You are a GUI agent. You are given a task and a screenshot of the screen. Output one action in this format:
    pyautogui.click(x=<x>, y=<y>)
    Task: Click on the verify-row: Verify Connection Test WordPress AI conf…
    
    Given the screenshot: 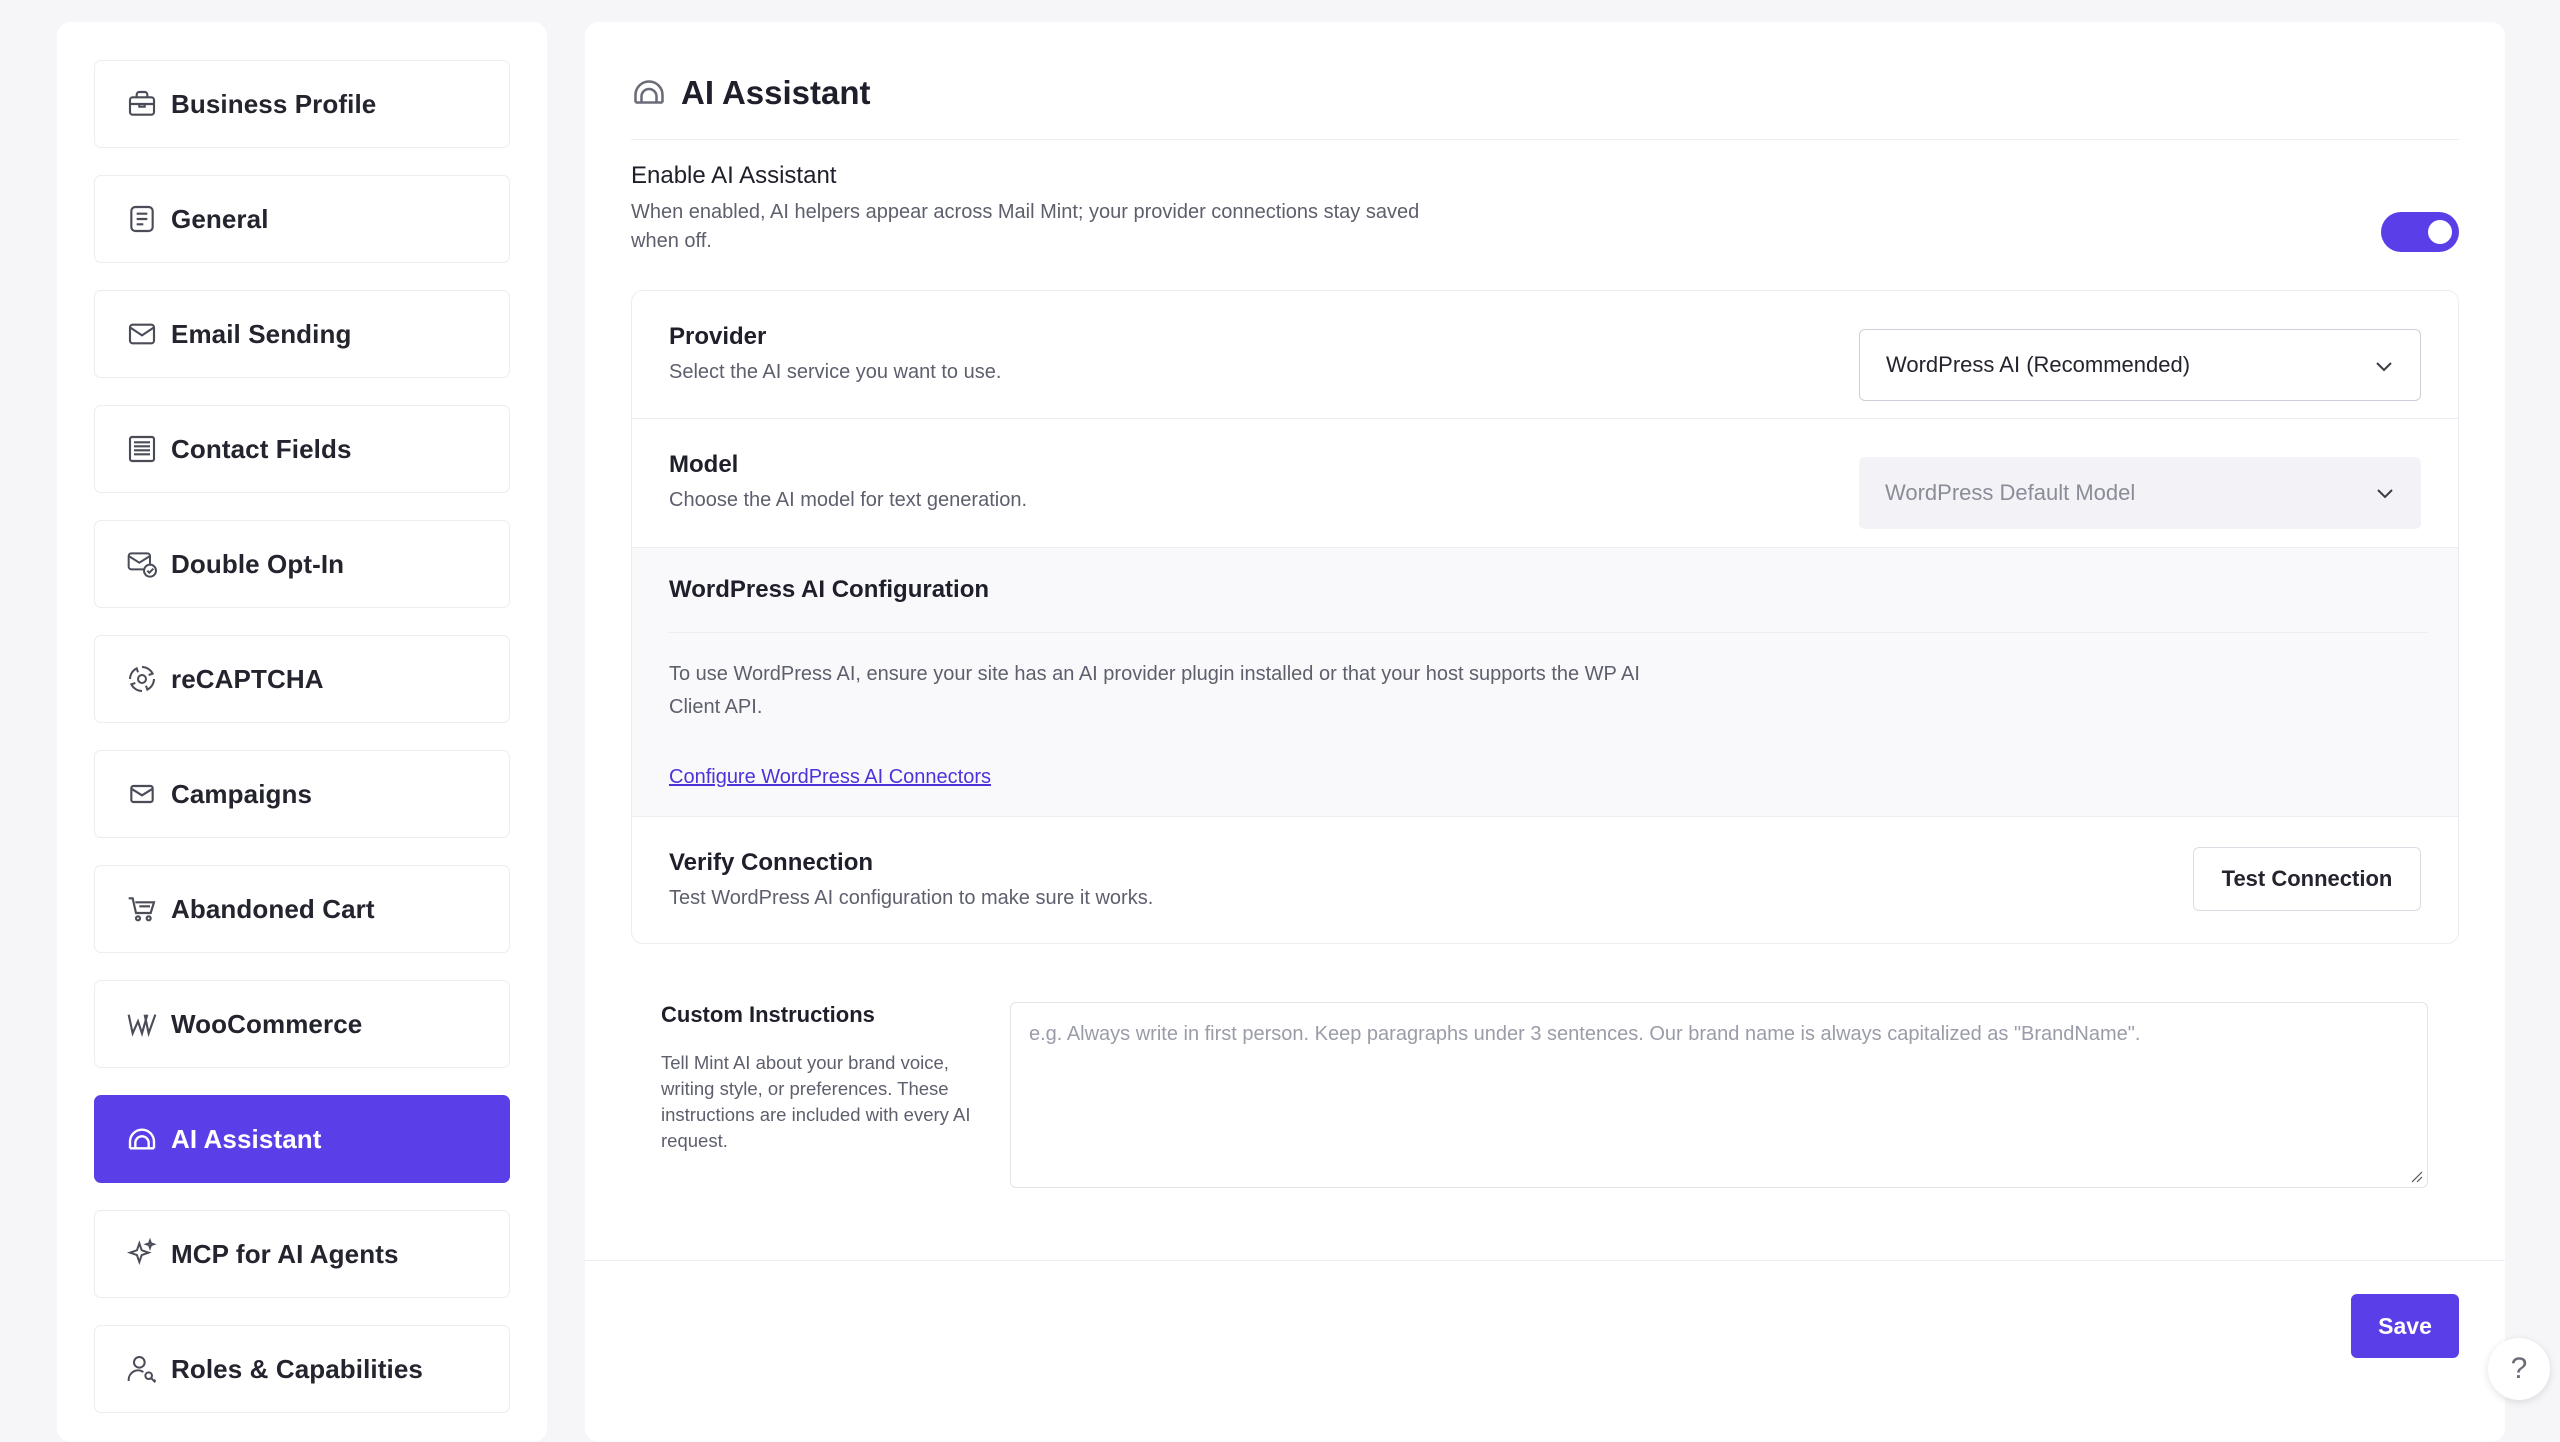 What is the action you would take?
    pyautogui.click(x=1545, y=880)
    